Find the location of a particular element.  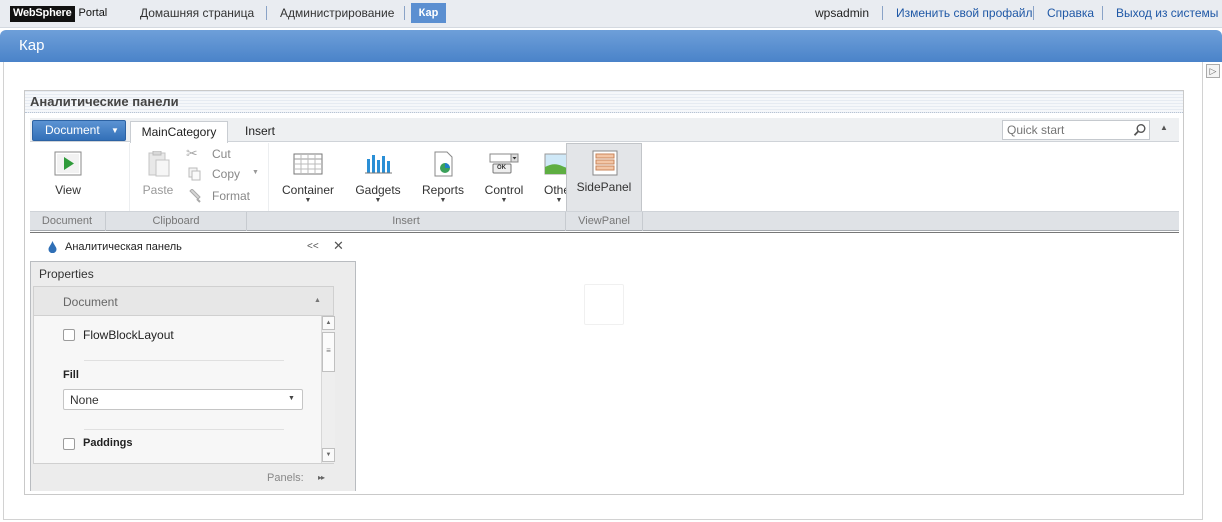

scissors-icon: ✂ is located at coordinates (192, 153).